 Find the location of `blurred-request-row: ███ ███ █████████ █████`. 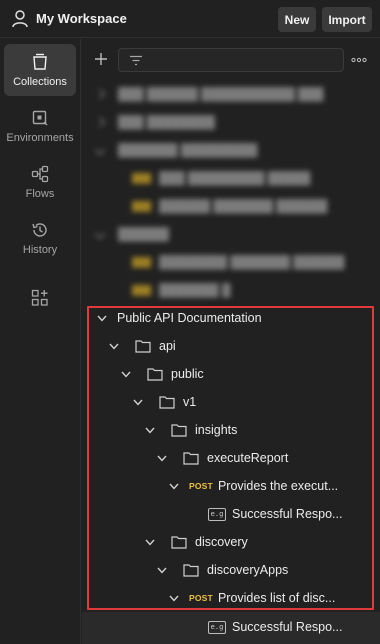

blurred-request-row: ███ ███ █████████ █████ is located at coordinates (221, 178).